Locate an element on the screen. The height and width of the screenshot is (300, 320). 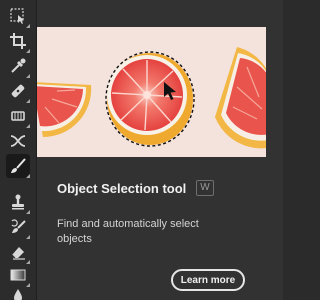
object-selection-tool-icon is located at coordinates (17, 16).